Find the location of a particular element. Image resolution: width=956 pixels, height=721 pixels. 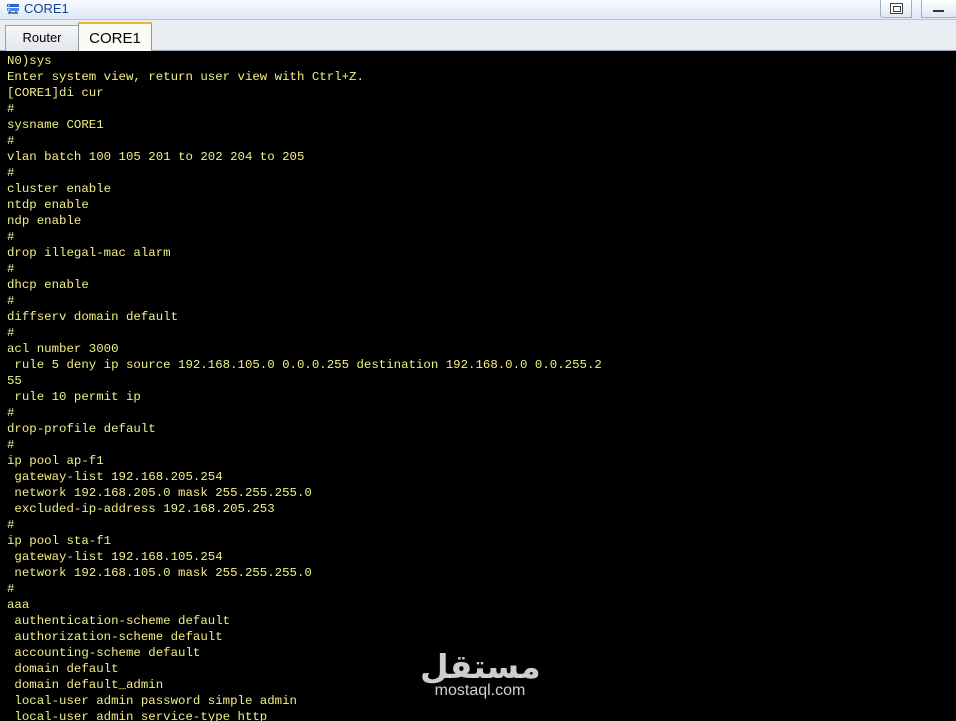

watermark-logo: مستقل mostaql.com is located at coordinates (480, 678).